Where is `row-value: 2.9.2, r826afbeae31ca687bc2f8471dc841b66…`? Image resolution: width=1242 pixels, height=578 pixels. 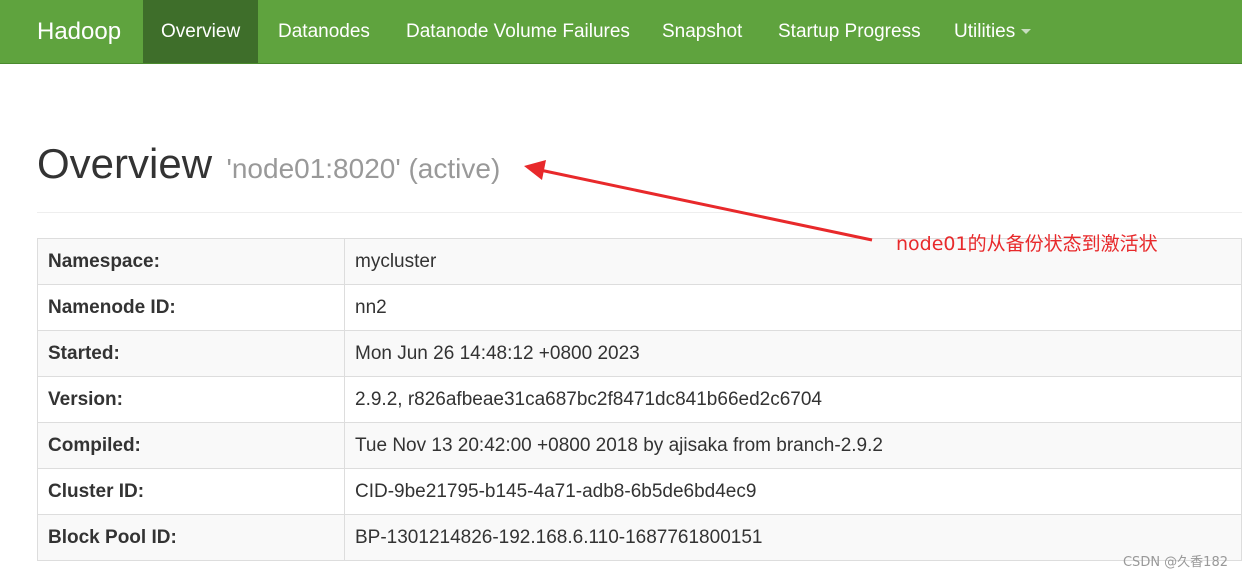 row-value: 2.9.2, r826afbeae31ca687bc2f8471dc841b66… is located at coordinates (793, 399).